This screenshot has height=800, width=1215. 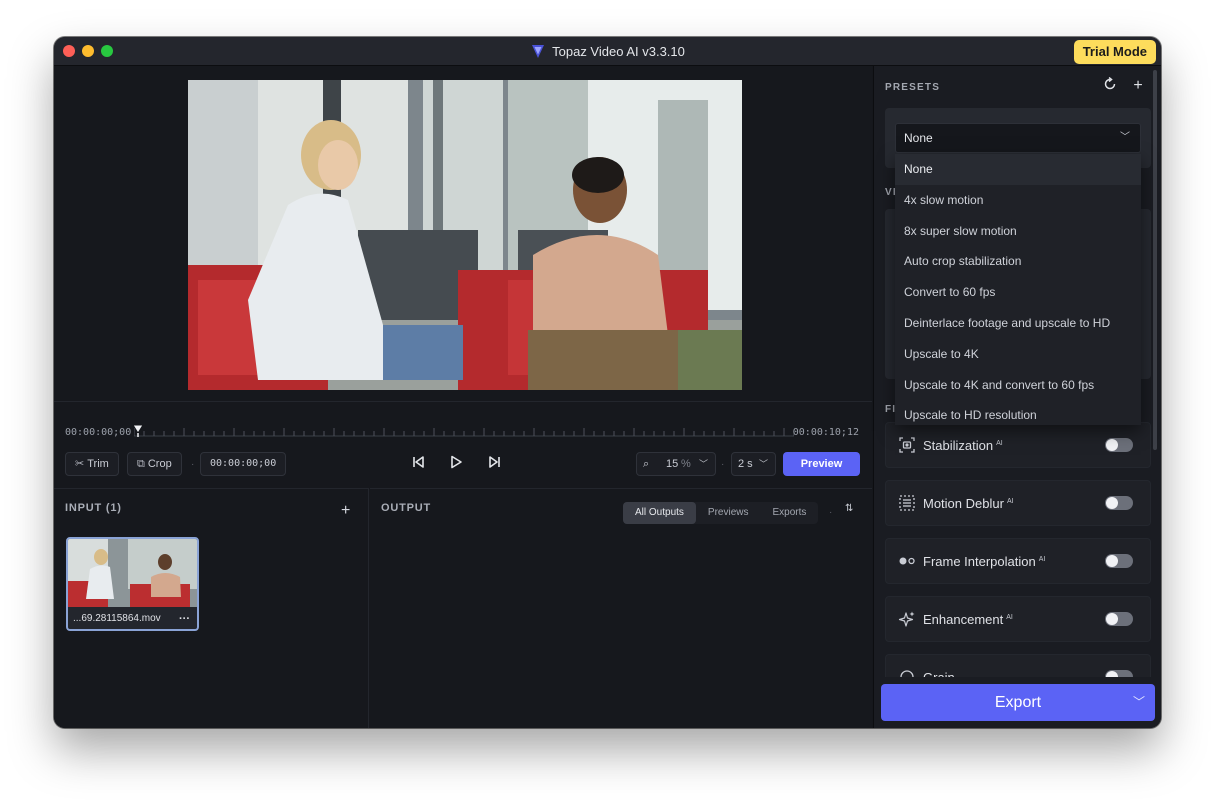 I want to click on step-forward-icon, so click(x=494, y=462).